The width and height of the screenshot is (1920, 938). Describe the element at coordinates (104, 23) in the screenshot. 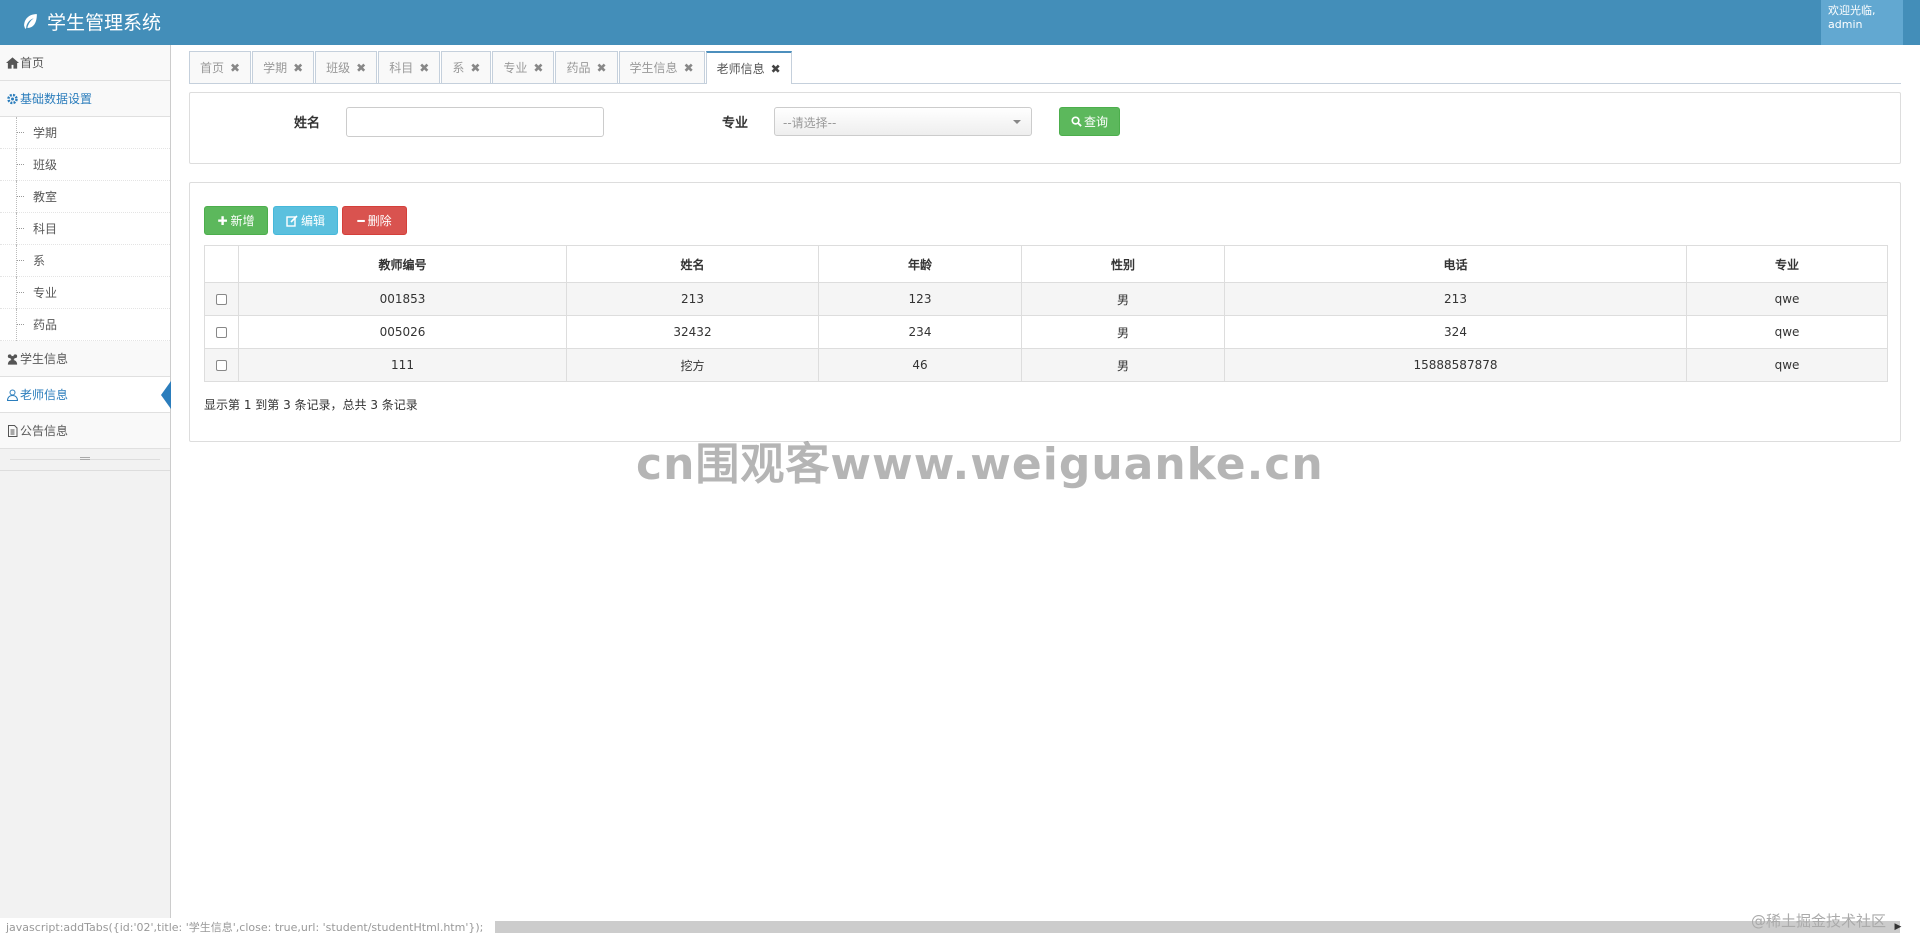

I see `app-title: 学生管理系统` at that location.